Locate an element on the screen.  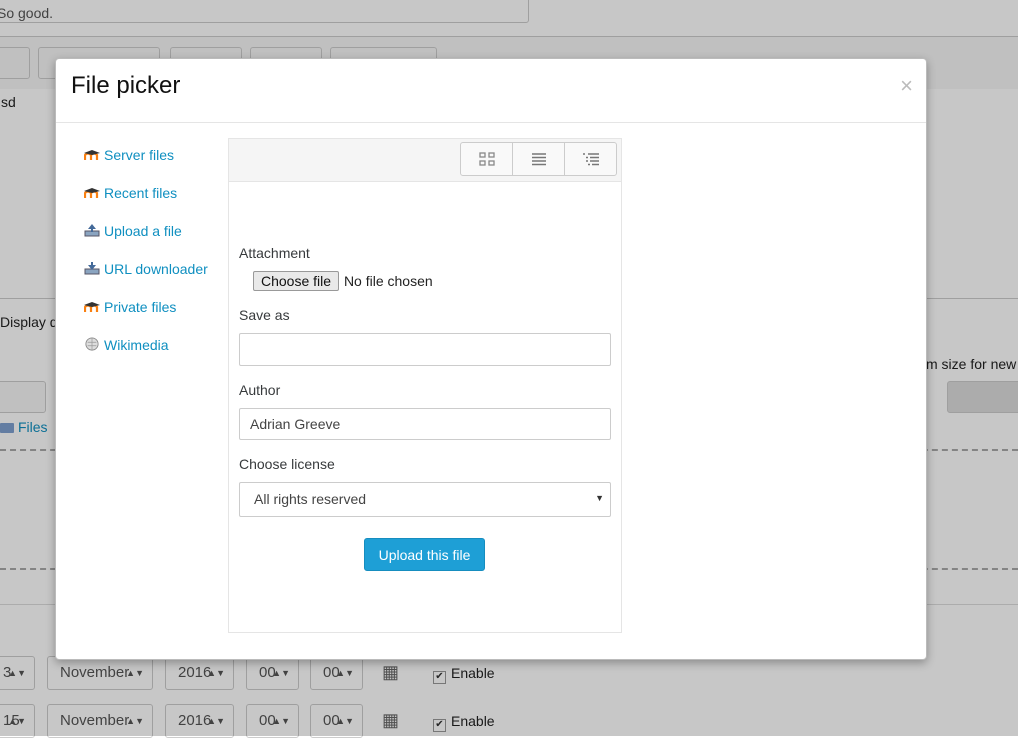
chevron-down-icon: ▼ is located at coordinates (599, 498).